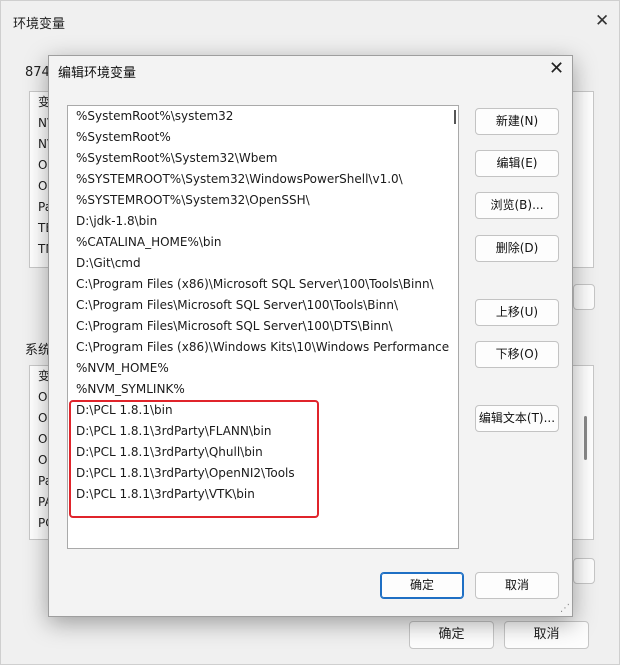 The image size is (620, 665). What do you see at coordinates (584, 297) in the screenshot?
I see `user-variables-button` at bounding box center [584, 297].